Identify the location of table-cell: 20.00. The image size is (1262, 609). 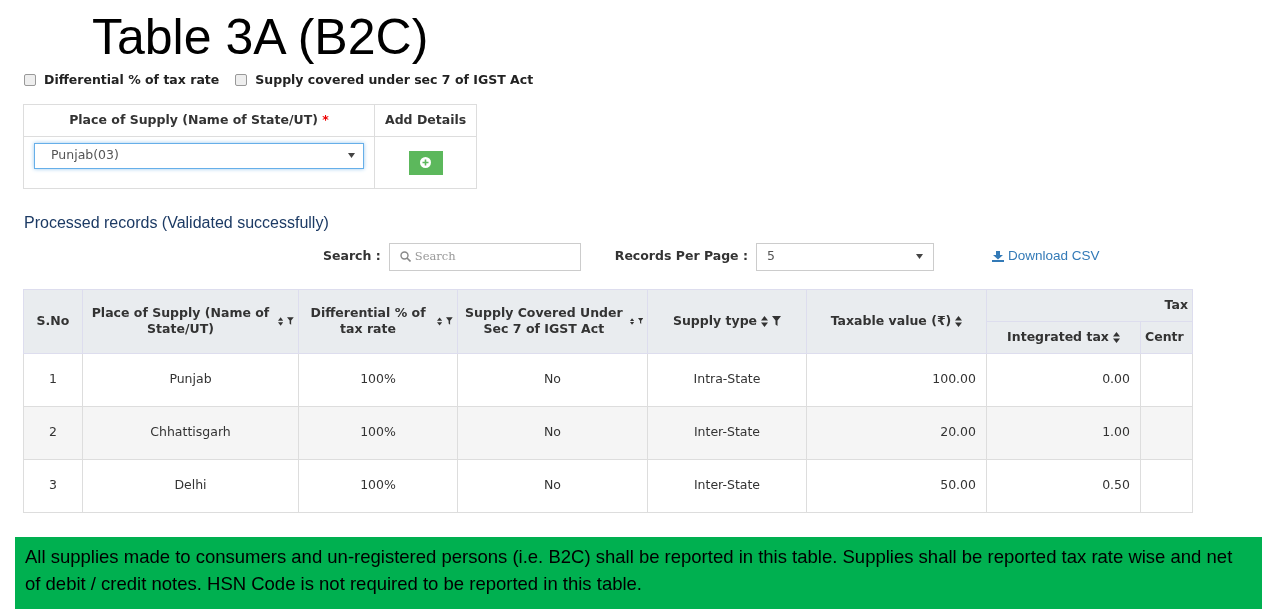
(958, 432).